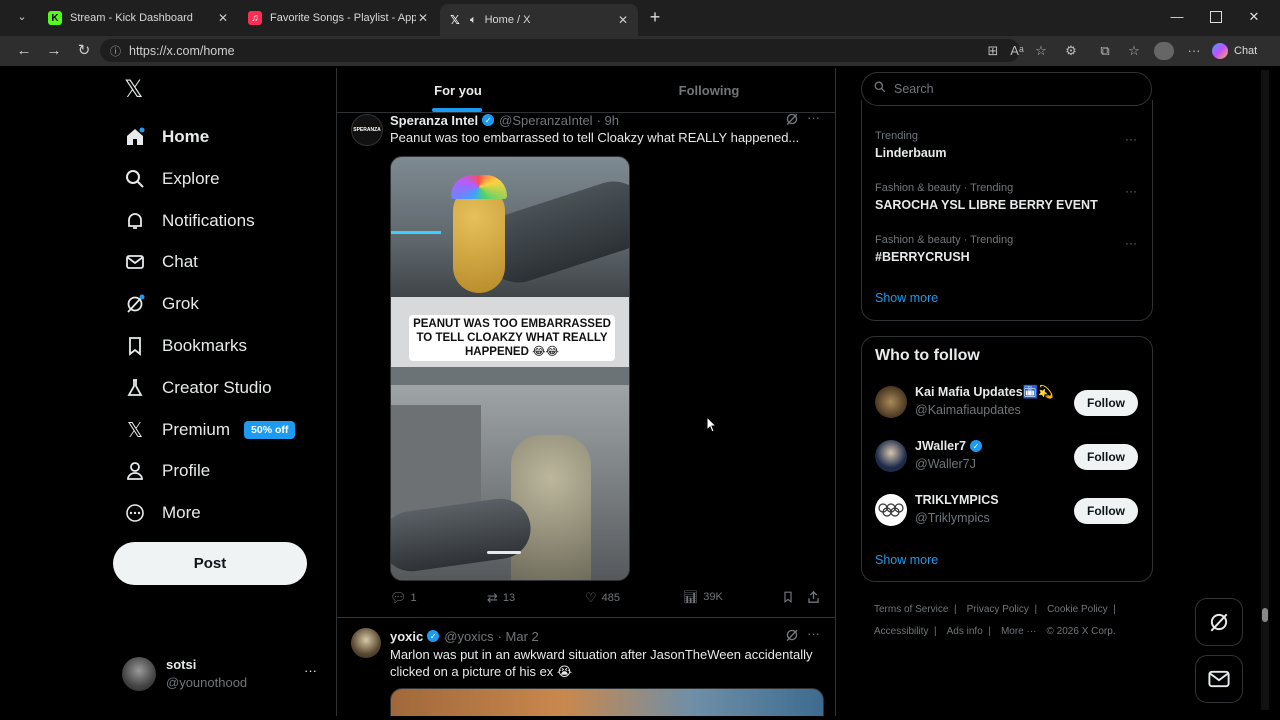 Image resolution: width=1280 pixels, height=720 pixels. What do you see at coordinates (602, 598) in the screenshot?
I see `like-button: ♡ 485` at bounding box center [602, 598].